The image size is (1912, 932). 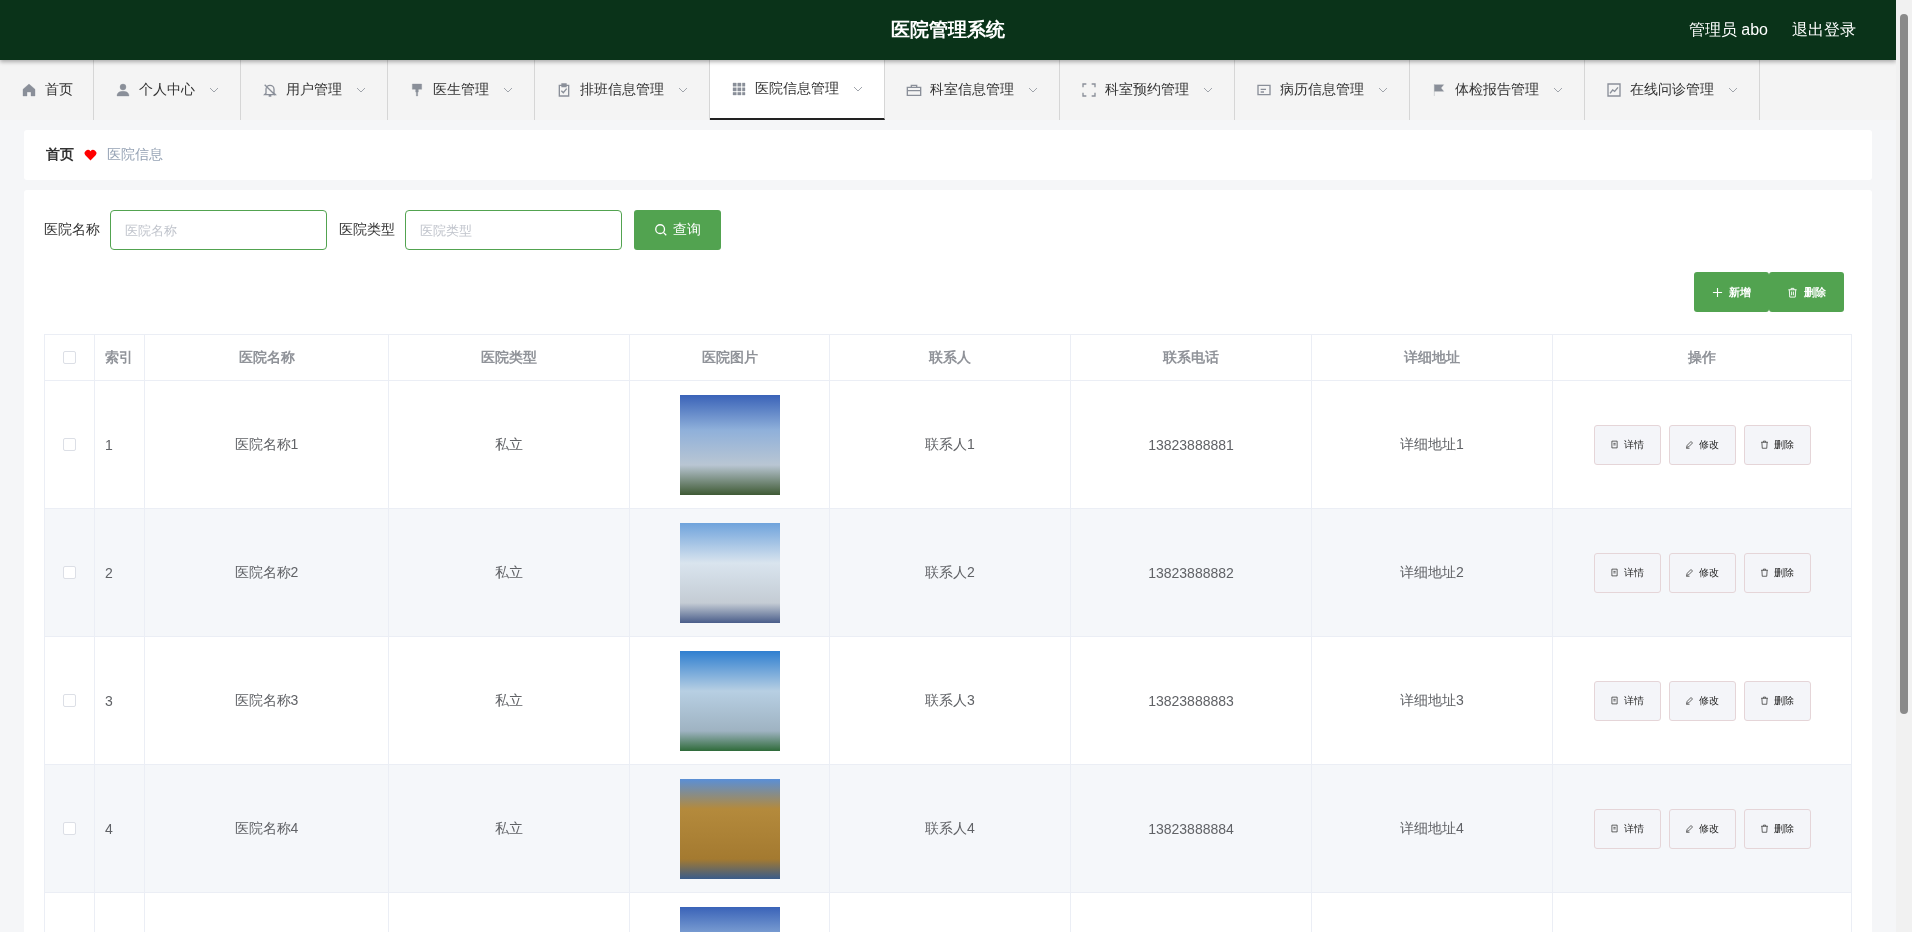 I want to click on table-cell: 3, so click(x=120, y=700).